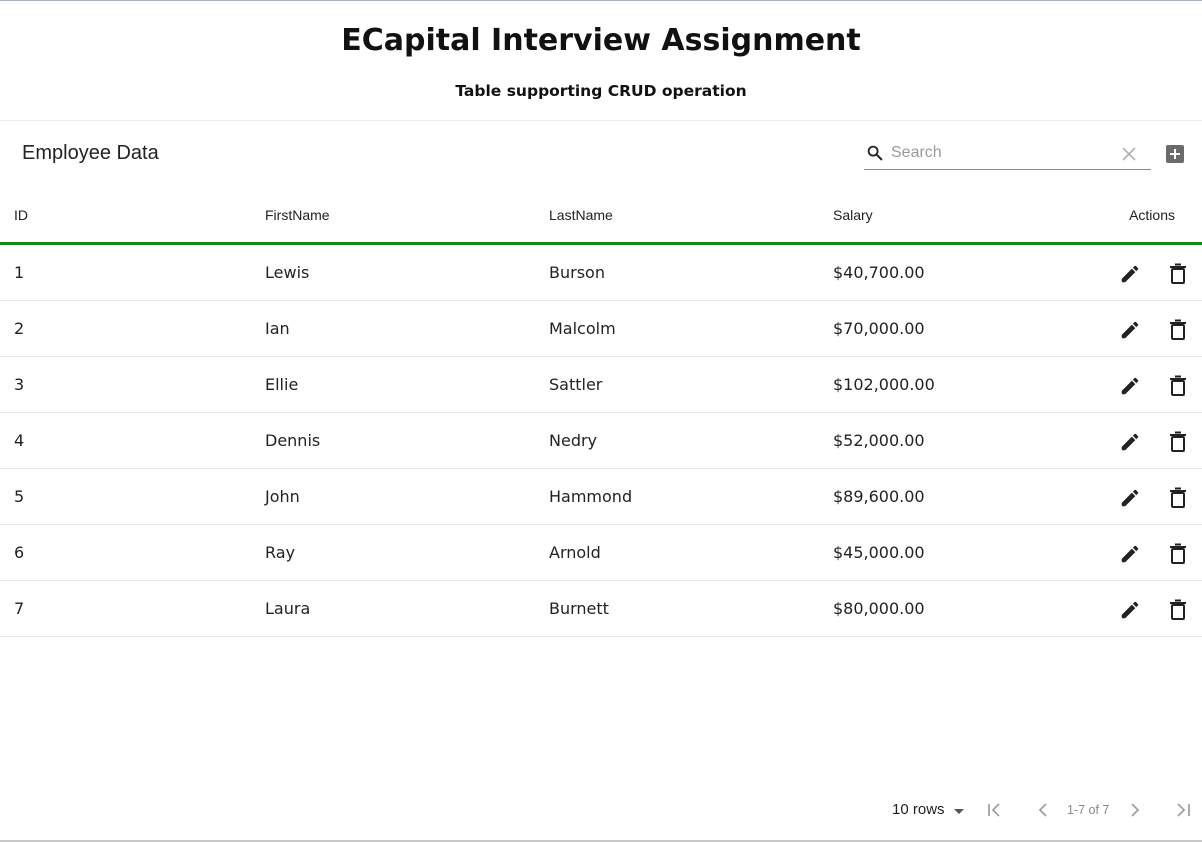 Image resolution: width=1202 pixels, height=842 pixels. I want to click on cell-firstname: John, so click(407, 496).